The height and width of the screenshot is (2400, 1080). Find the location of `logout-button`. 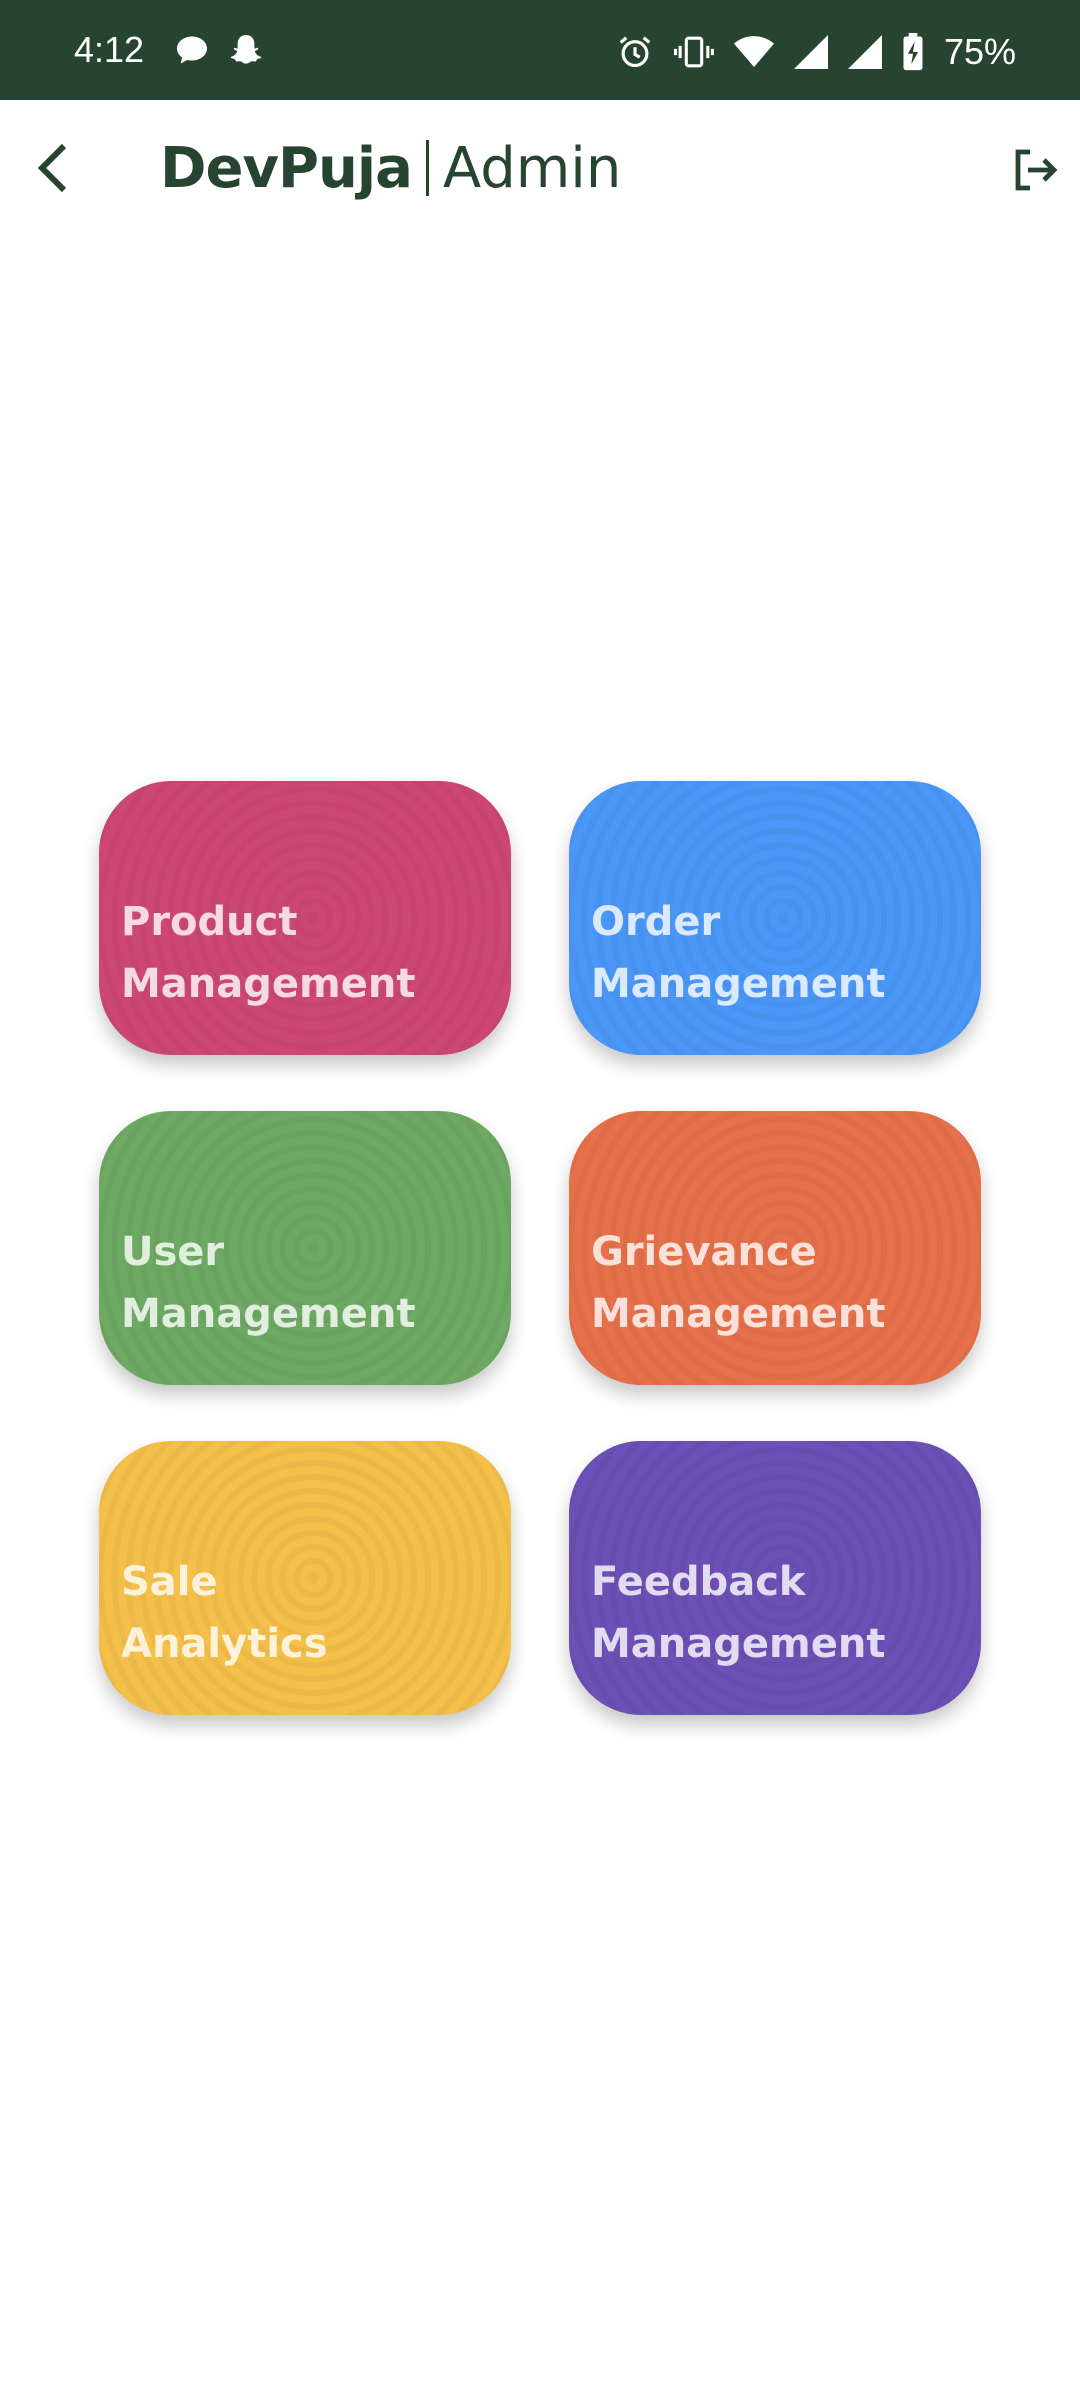

logout-button is located at coordinates (1034, 170).